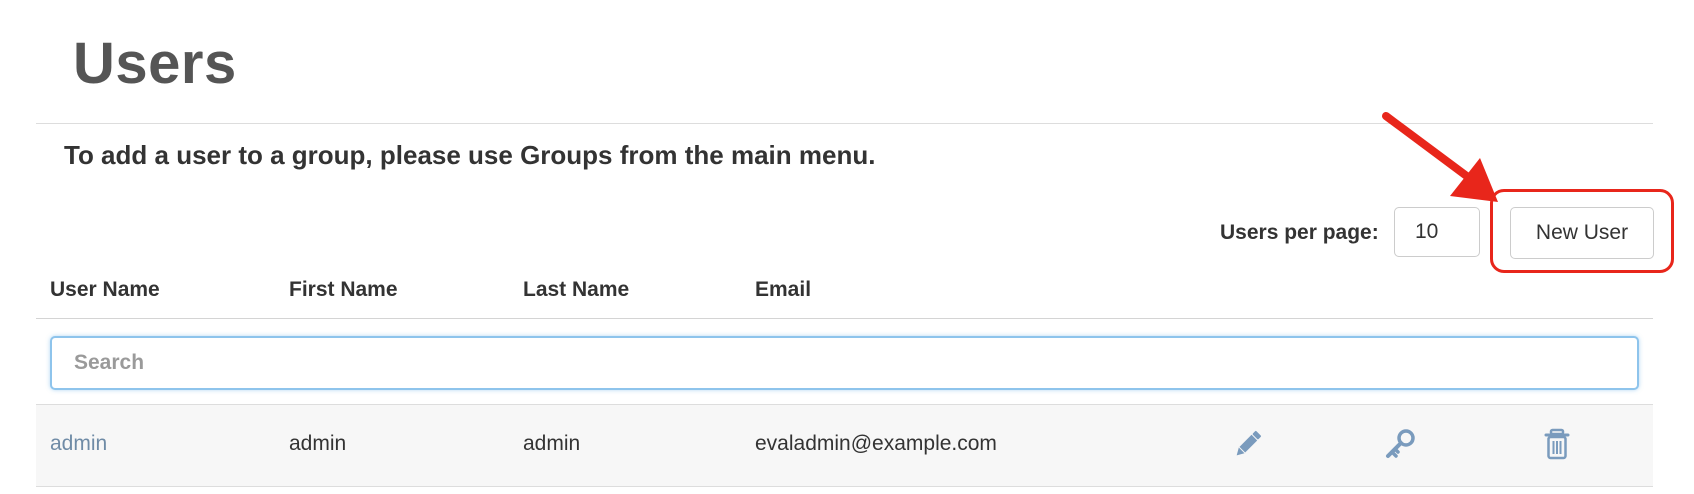 The height and width of the screenshot is (494, 1694). I want to click on last-name-cell: admin, so click(552, 443).